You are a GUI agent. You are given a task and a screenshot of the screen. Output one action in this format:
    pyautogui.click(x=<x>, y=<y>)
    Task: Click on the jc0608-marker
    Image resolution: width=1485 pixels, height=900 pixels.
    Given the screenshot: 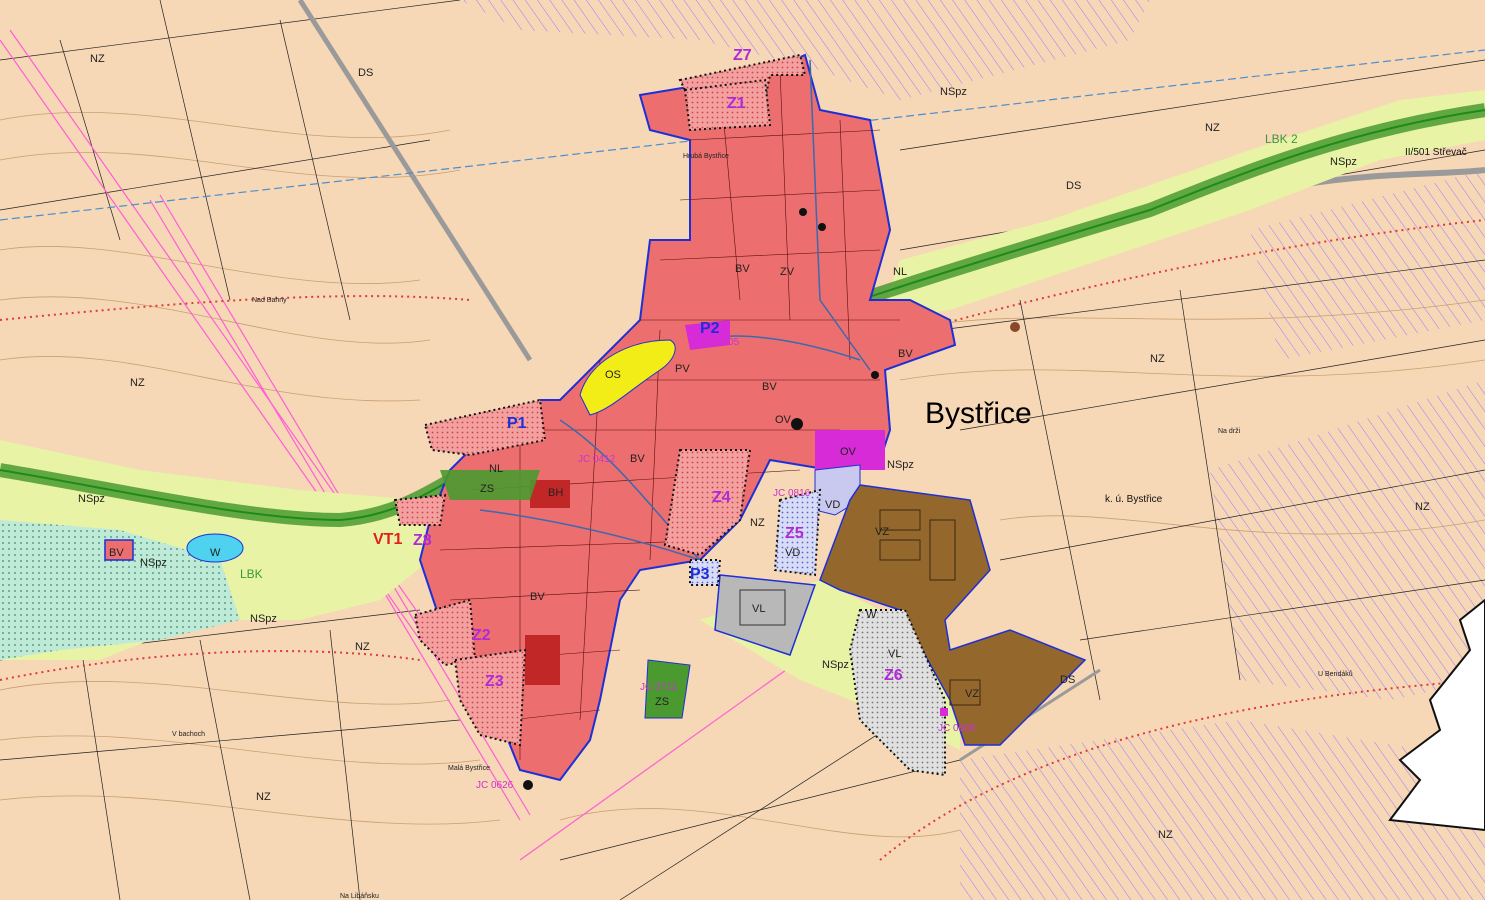 What is the action you would take?
    pyautogui.click(x=944, y=712)
    